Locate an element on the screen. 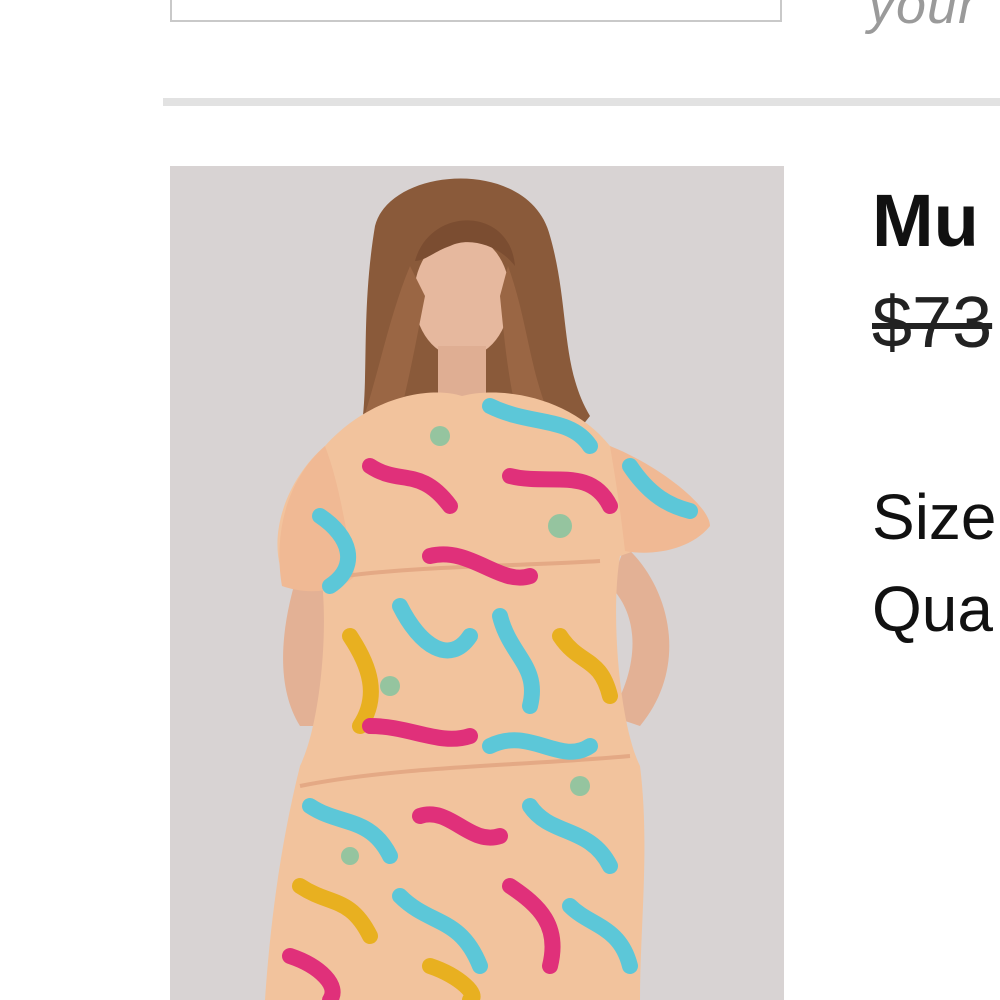  product-title: Mu is located at coordinates (925, 220).